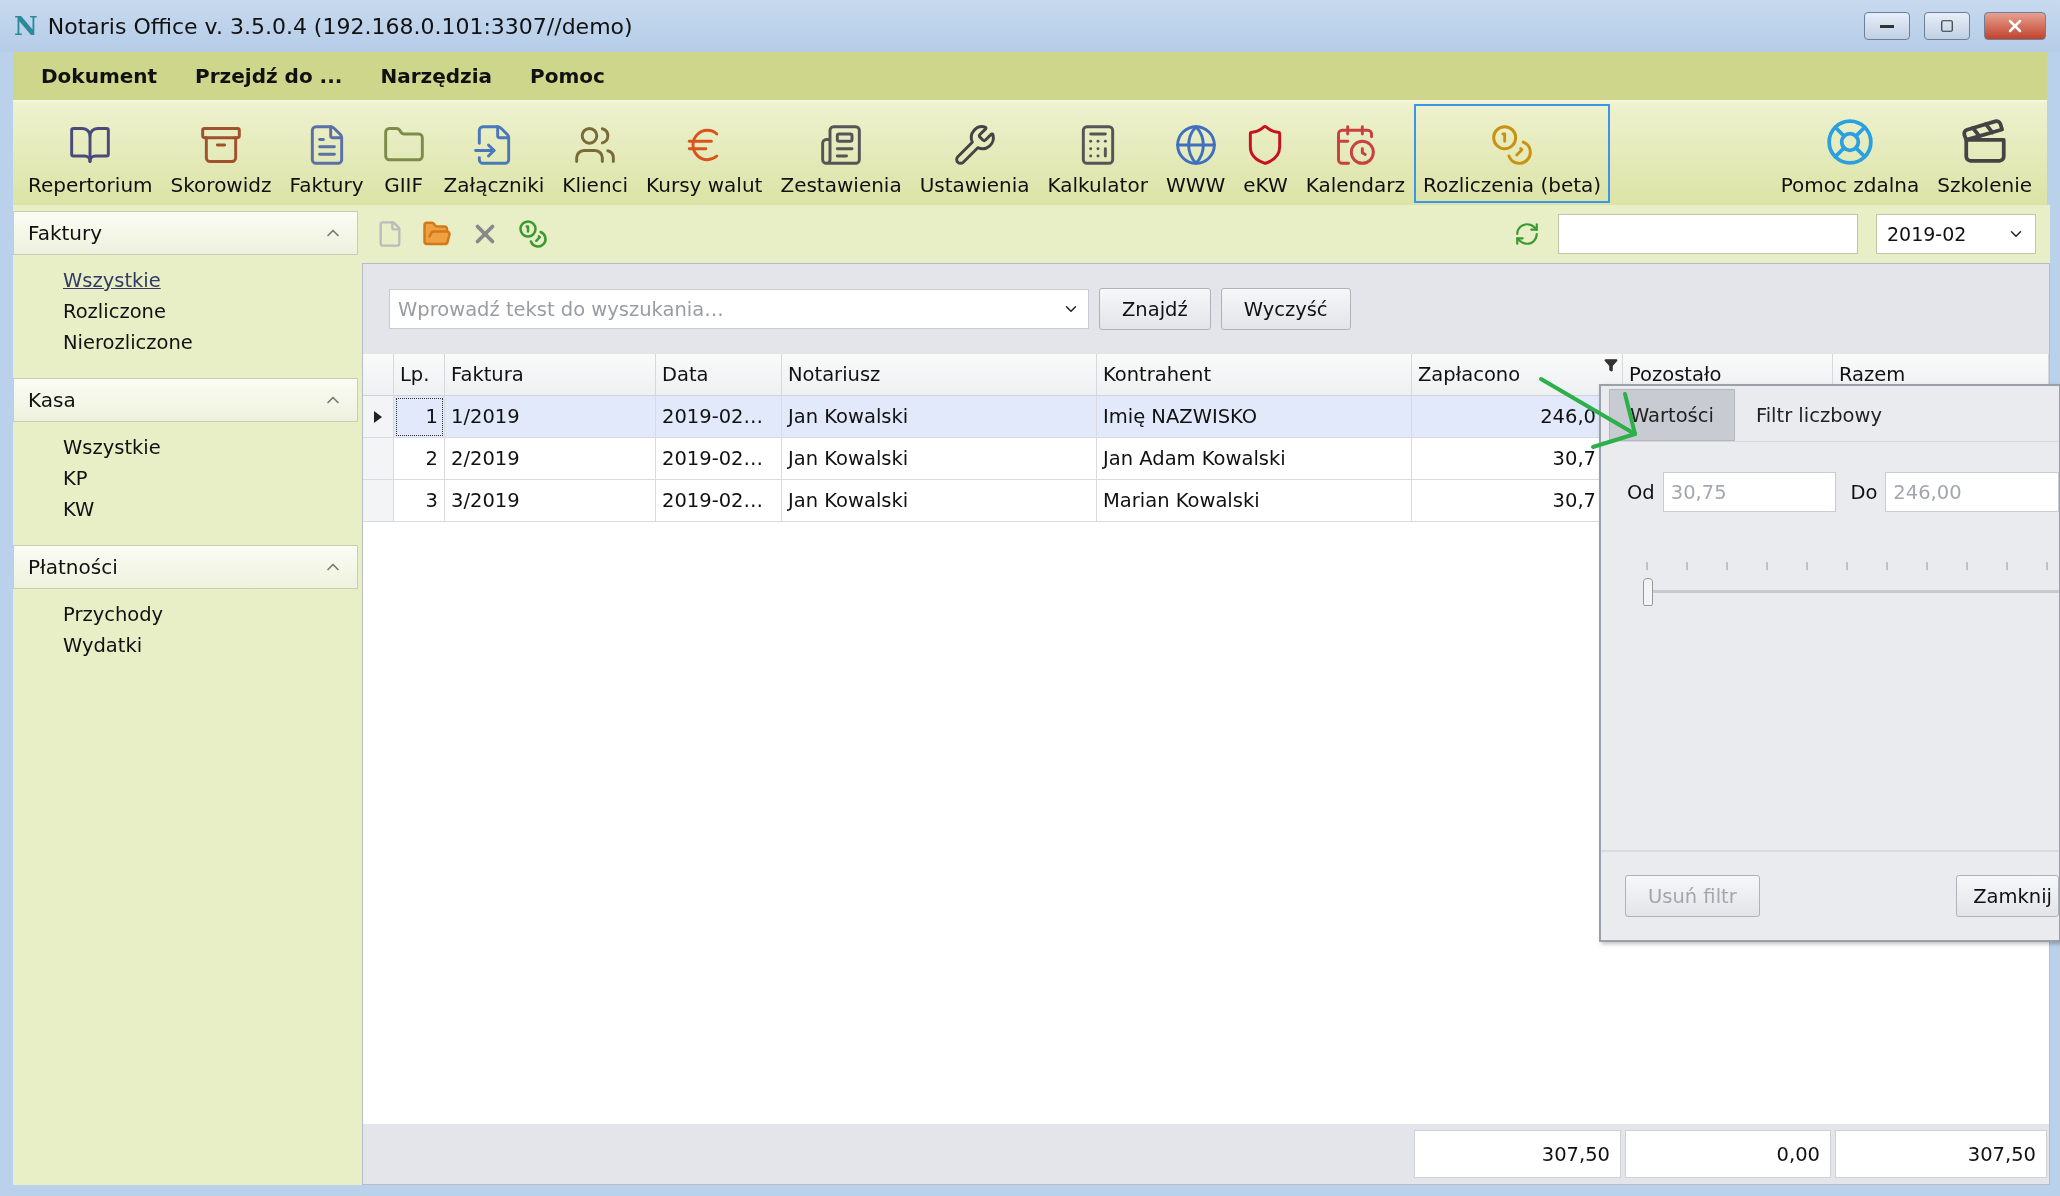 This screenshot has width=2060, height=1196. What do you see at coordinates (52, 400) in the screenshot?
I see `group-title: Kasa` at bounding box center [52, 400].